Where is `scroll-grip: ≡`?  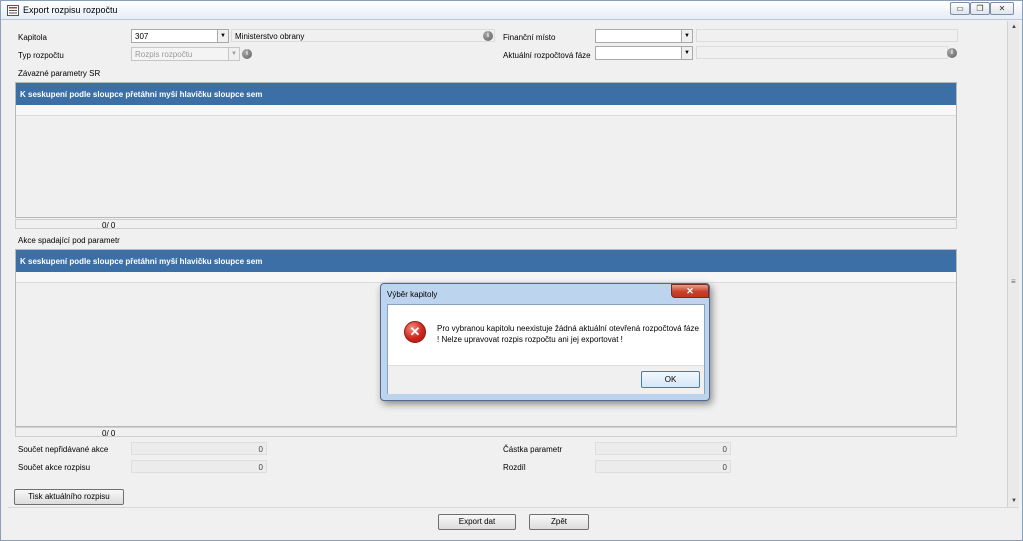
scroll-grip: ≡ is located at coordinates (1014, 282).